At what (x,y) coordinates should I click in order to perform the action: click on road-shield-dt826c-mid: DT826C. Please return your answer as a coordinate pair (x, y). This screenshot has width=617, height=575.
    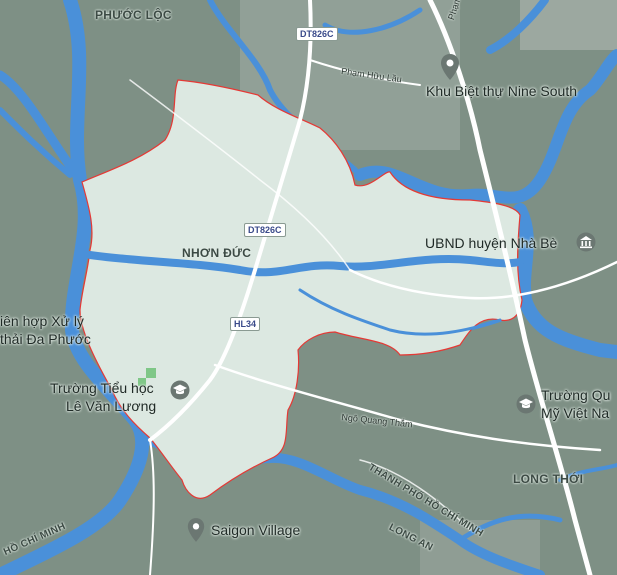
    Looking at the image, I should click on (265, 230).